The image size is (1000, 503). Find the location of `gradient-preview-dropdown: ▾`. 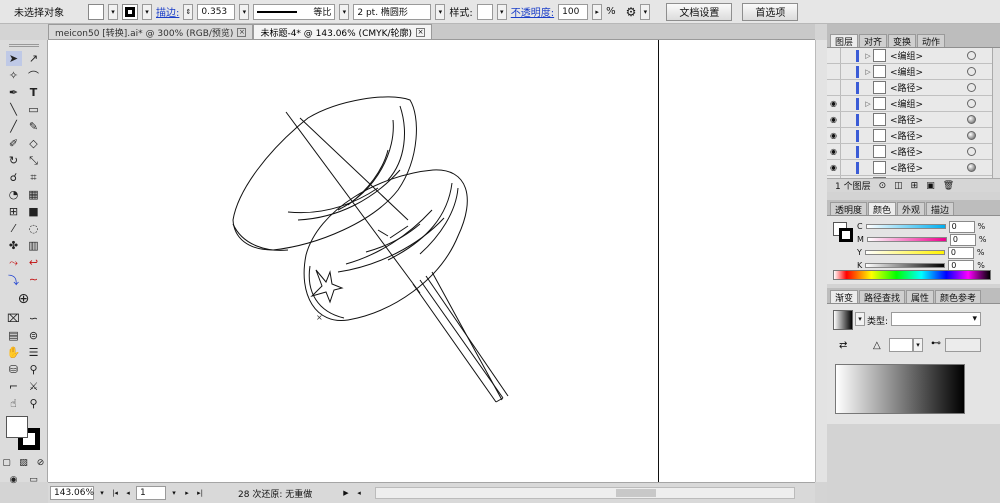

gradient-preview-dropdown: ▾ is located at coordinates (860, 319).